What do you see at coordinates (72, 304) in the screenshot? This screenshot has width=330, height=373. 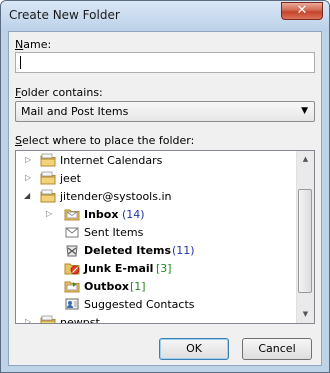 I see `contacts-icon` at bounding box center [72, 304].